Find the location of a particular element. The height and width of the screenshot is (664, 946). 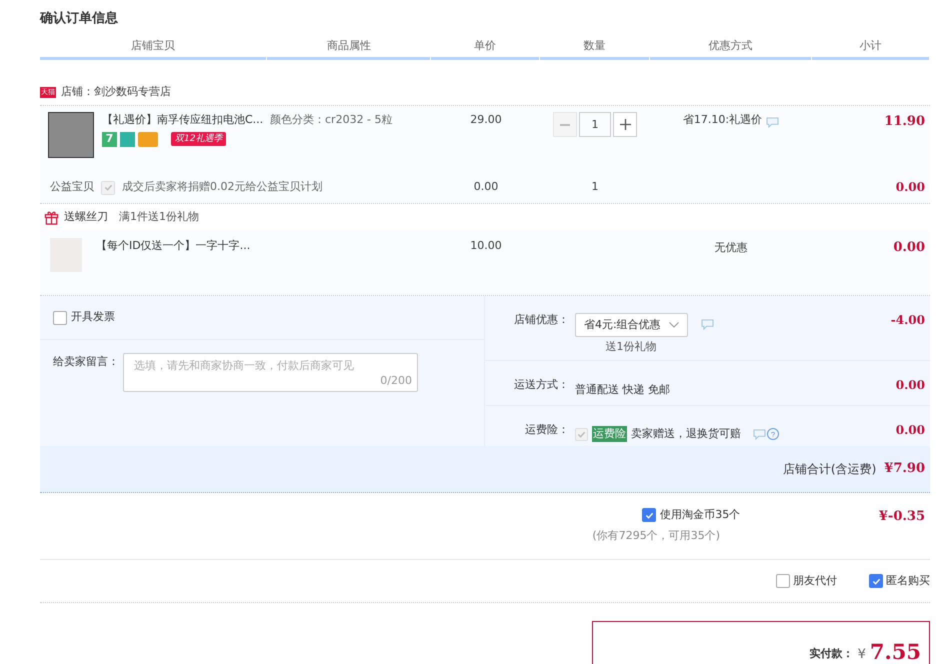

help-icon is located at coordinates (773, 434).